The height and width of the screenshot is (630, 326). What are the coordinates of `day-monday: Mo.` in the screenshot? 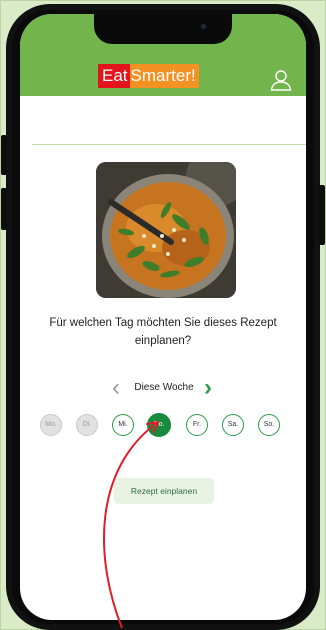 It's located at (51, 425).